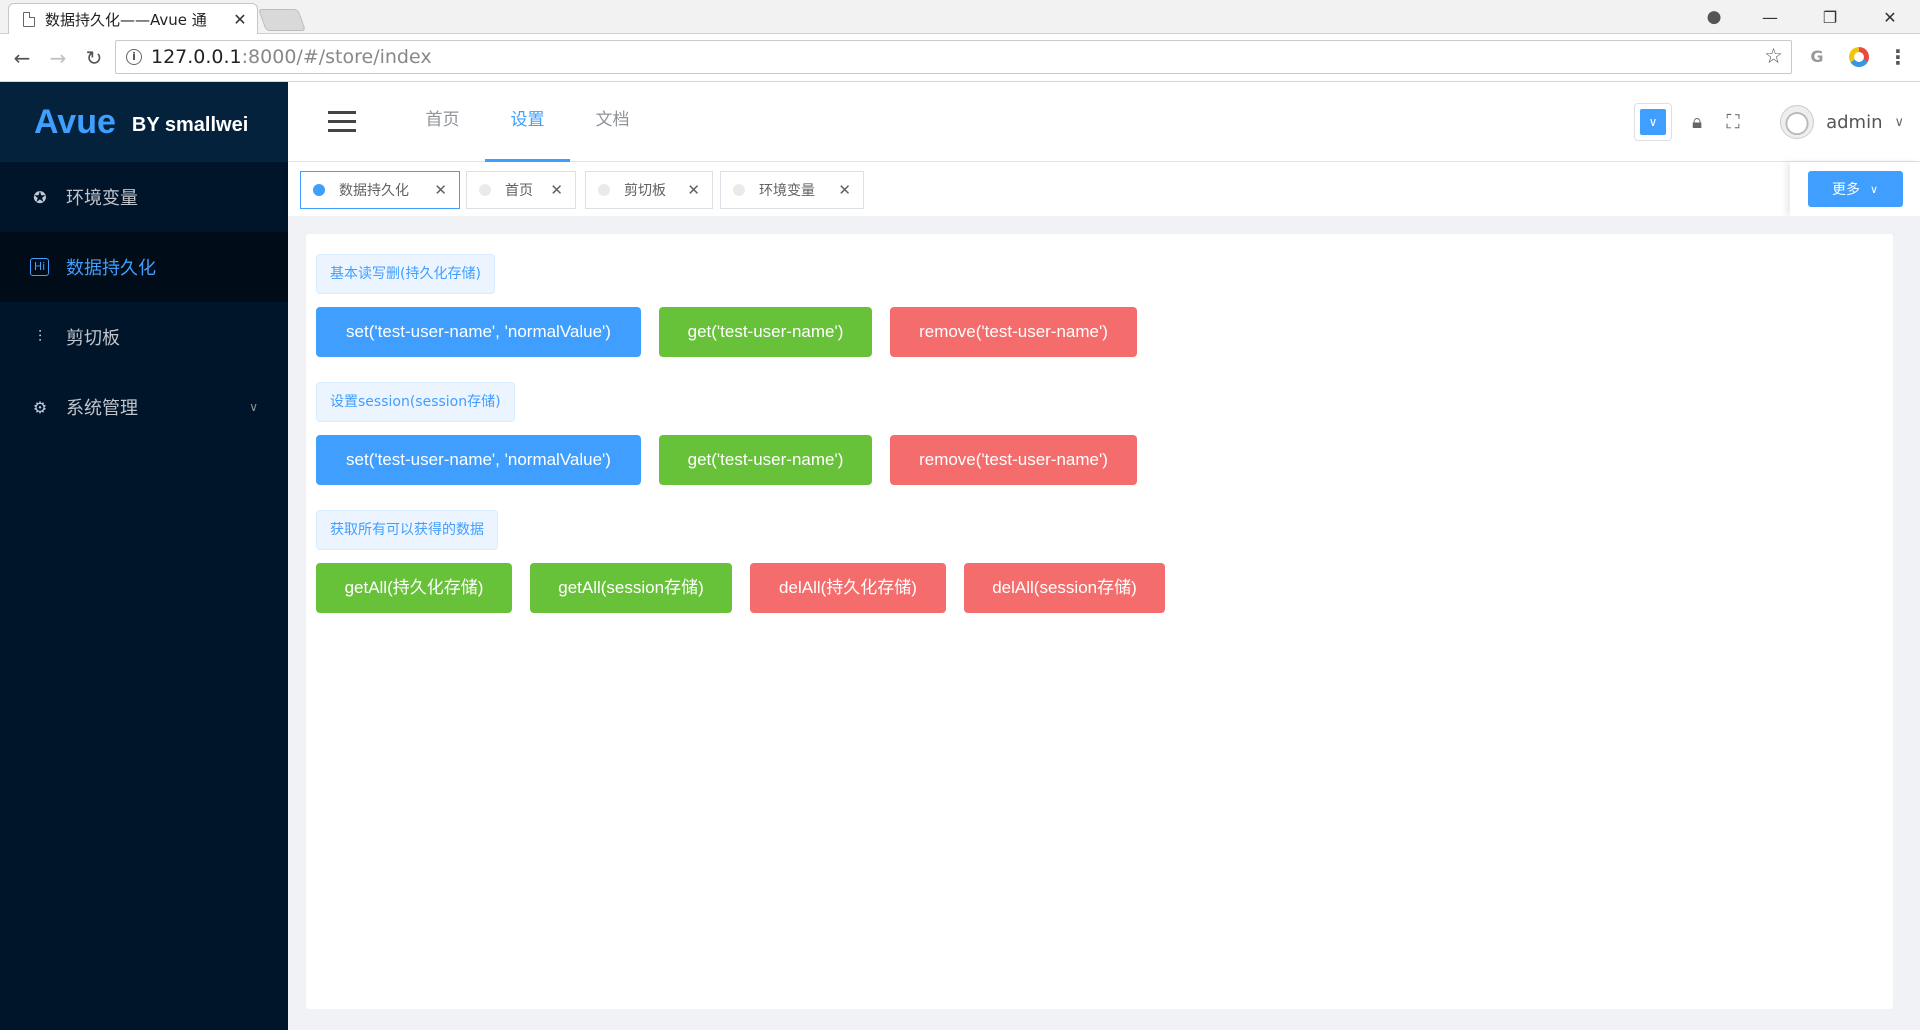 This screenshot has width=1920, height=1030. I want to click on sidebar-item-label: 剪切板, so click(93, 338).